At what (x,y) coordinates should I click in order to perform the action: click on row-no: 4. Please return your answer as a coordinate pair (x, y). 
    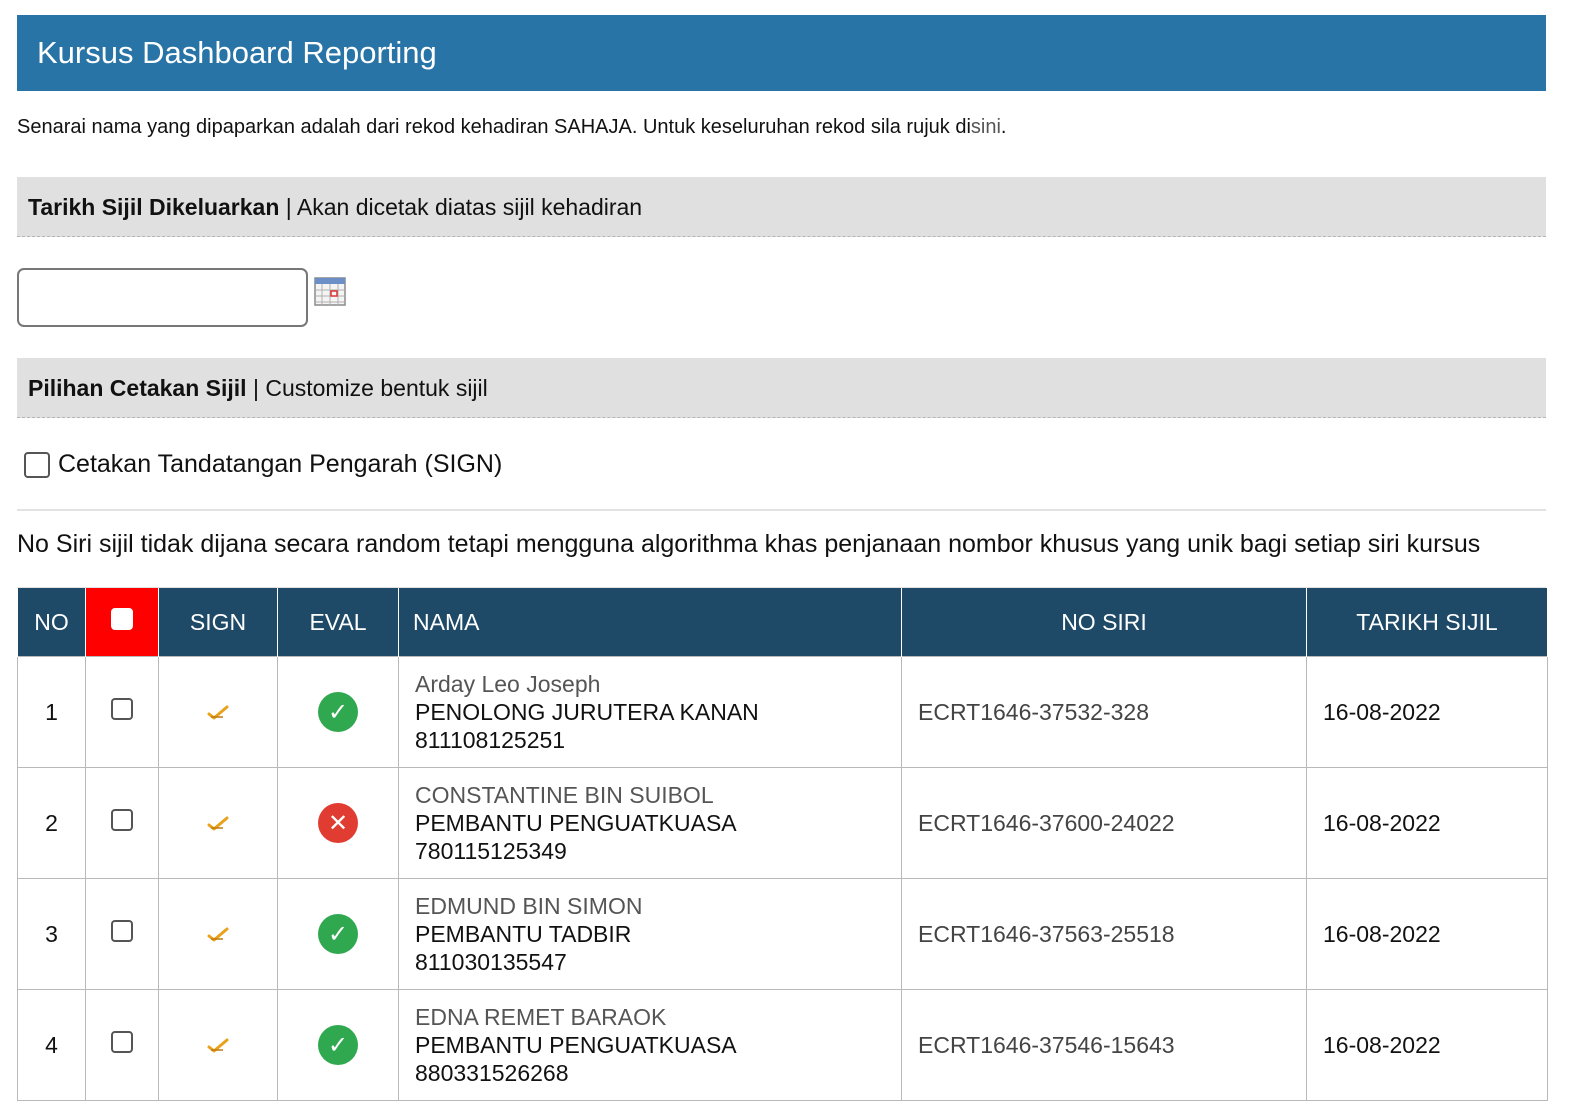
    Looking at the image, I should click on (51, 1045).